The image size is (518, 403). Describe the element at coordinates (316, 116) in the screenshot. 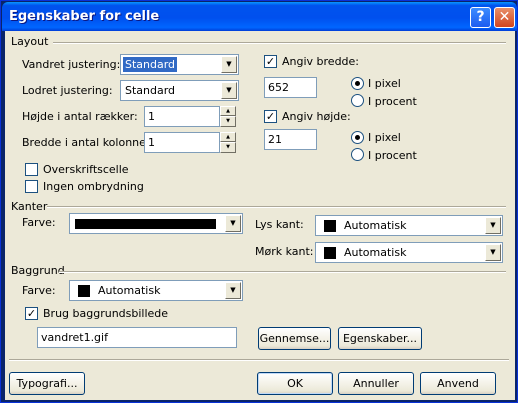

I see `set-height-label: Angiv højde:` at that location.